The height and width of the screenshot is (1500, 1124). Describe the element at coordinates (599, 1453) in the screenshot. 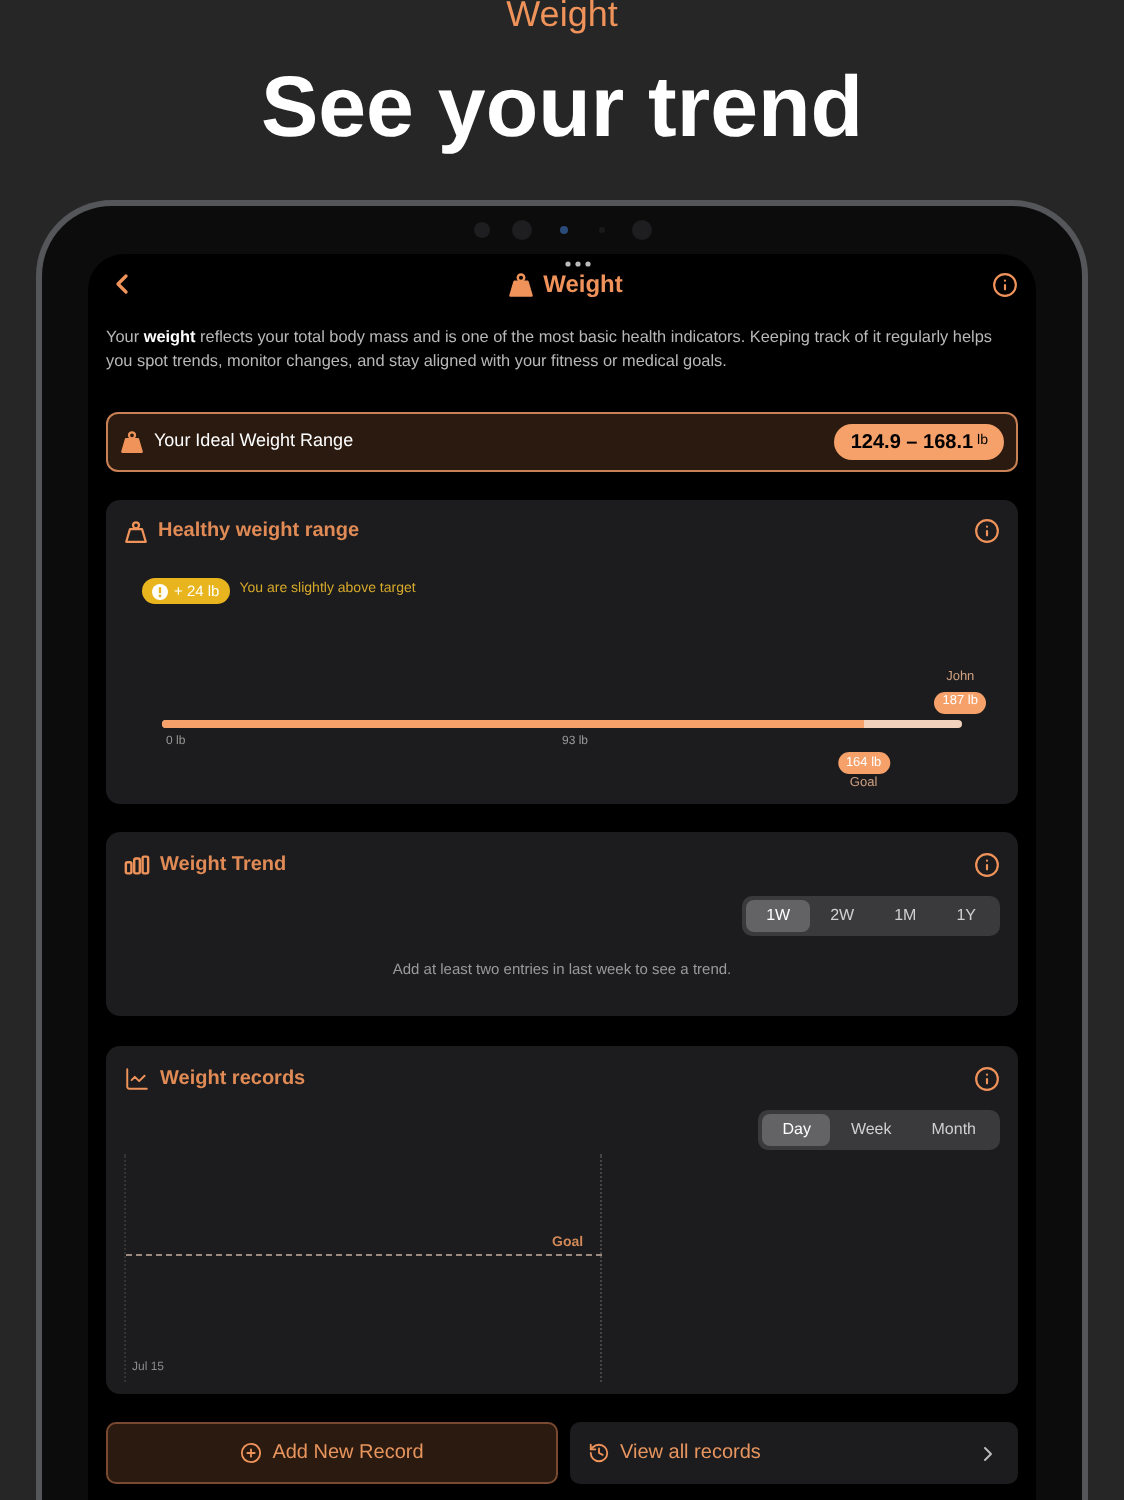

I see `history-icon` at that location.